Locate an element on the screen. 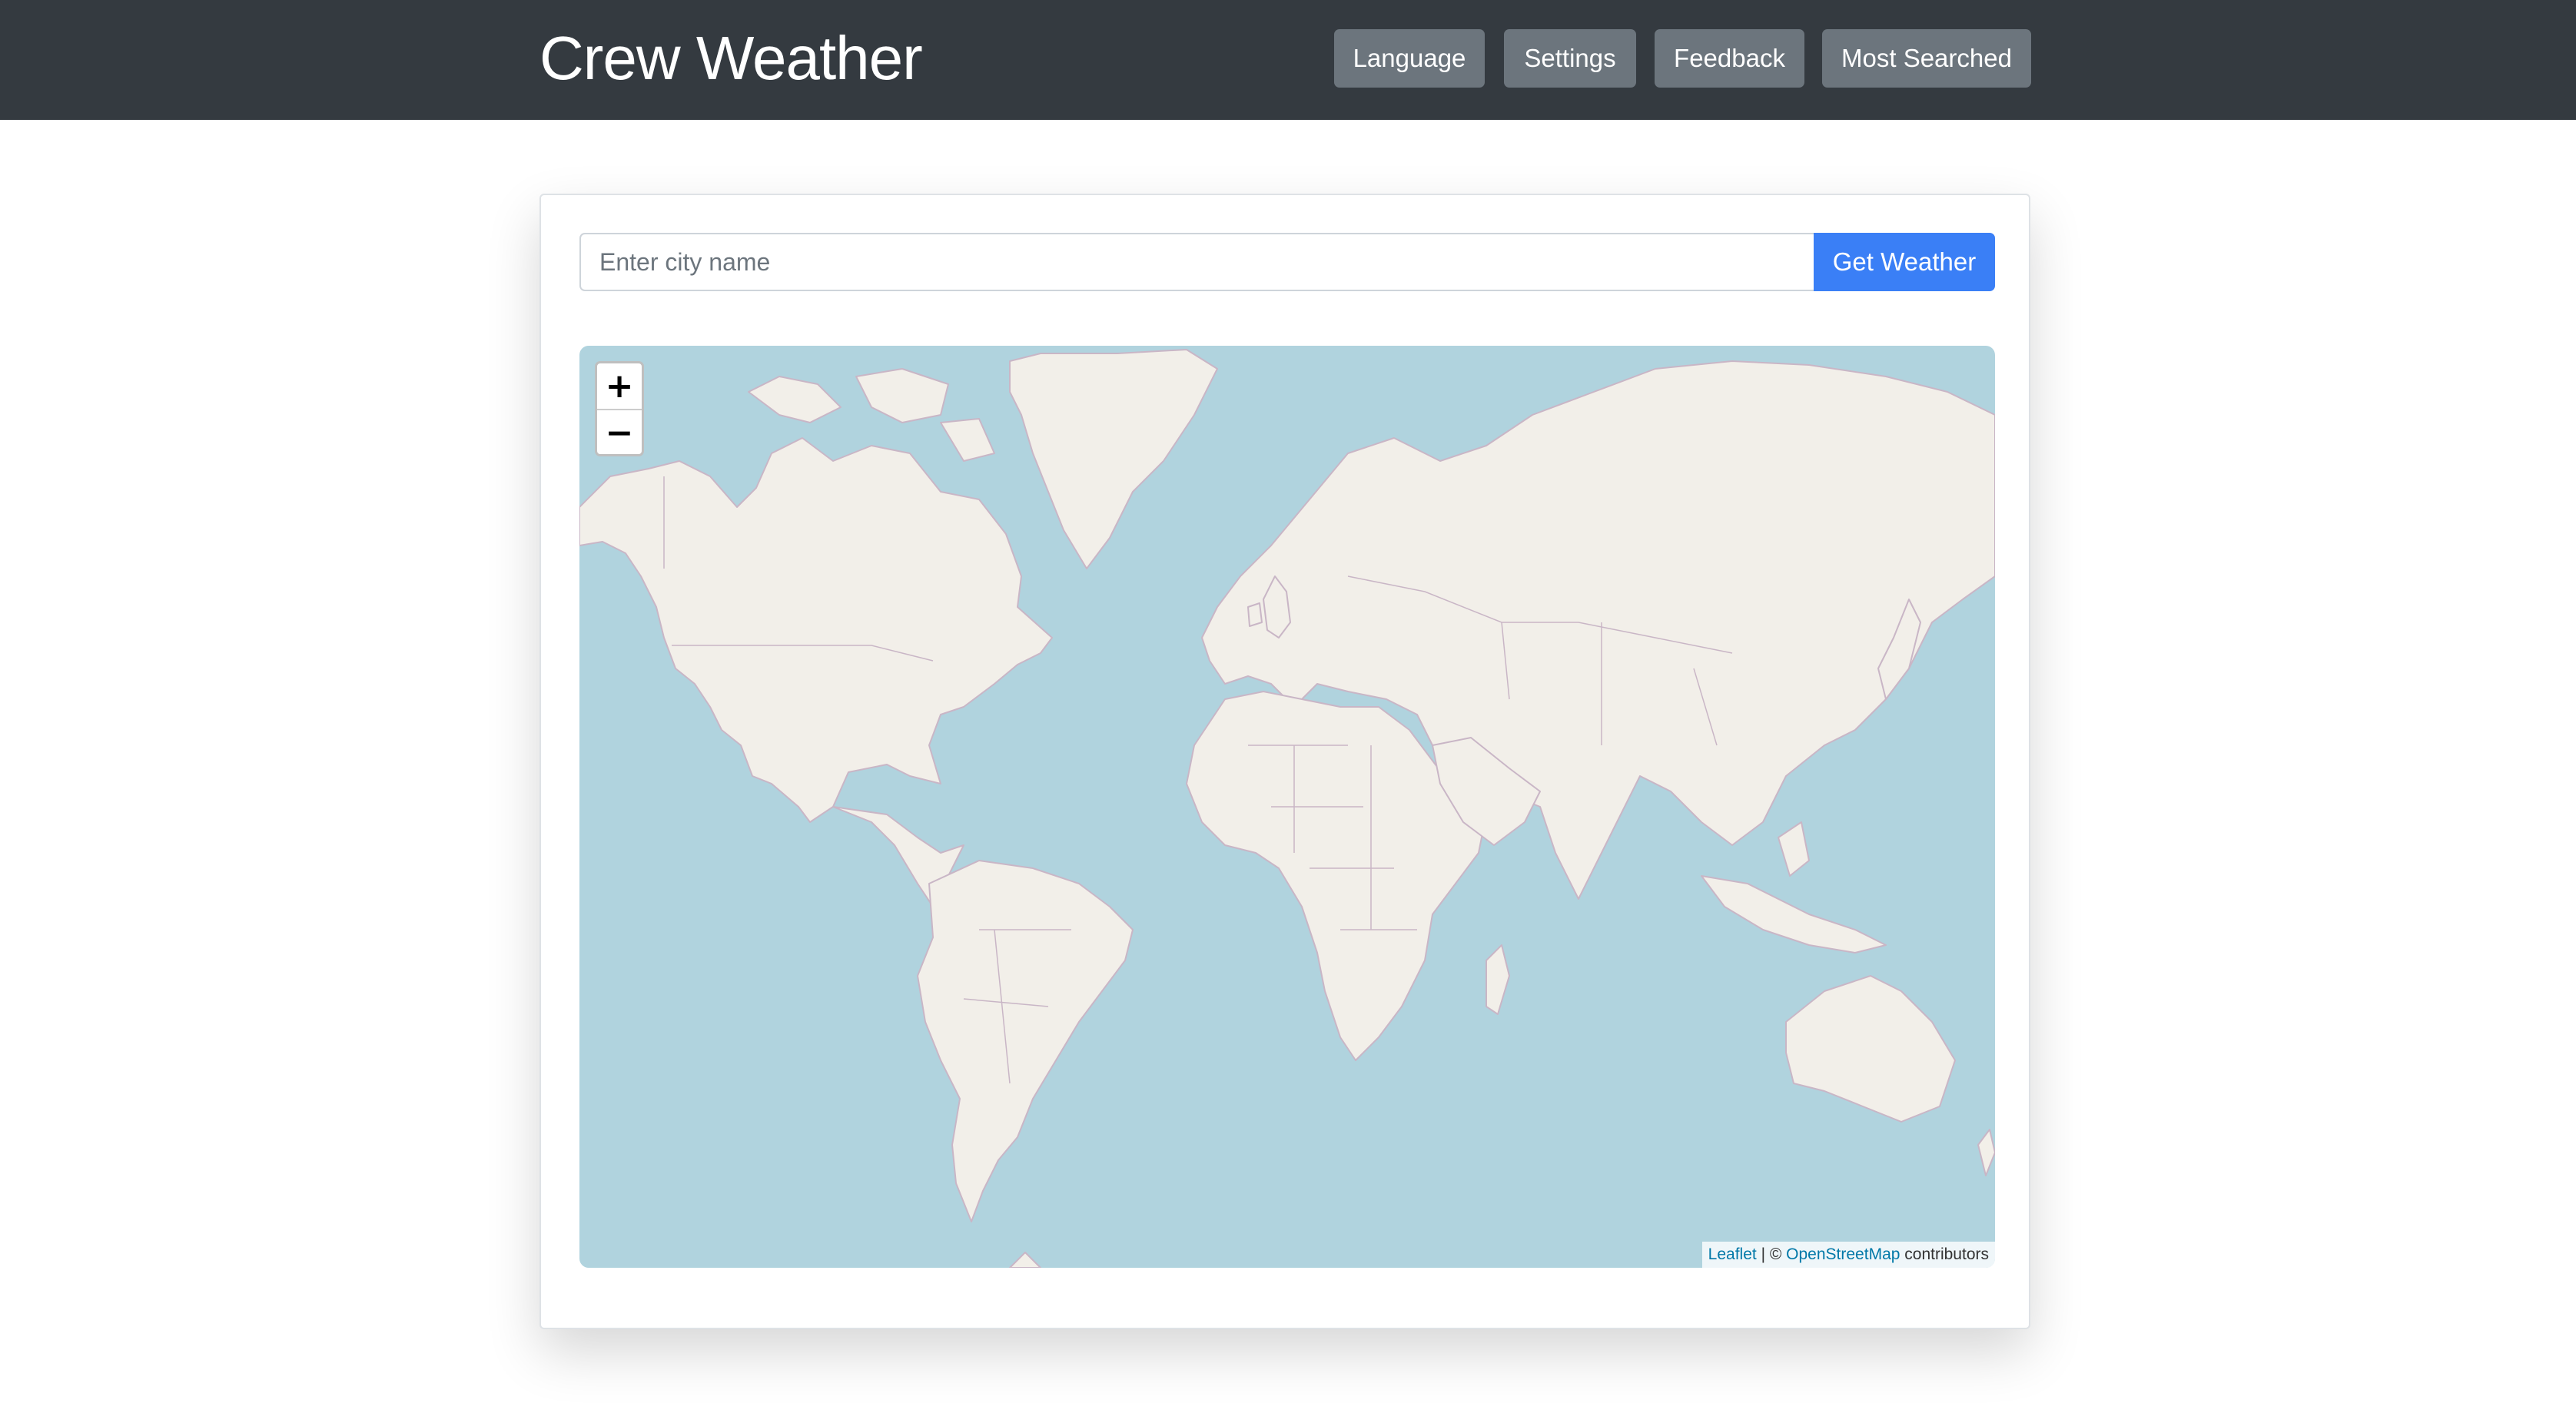 The width and height of the screenshot is (2576, 1403). plus-icon: + is located at coordinates (619, 386).